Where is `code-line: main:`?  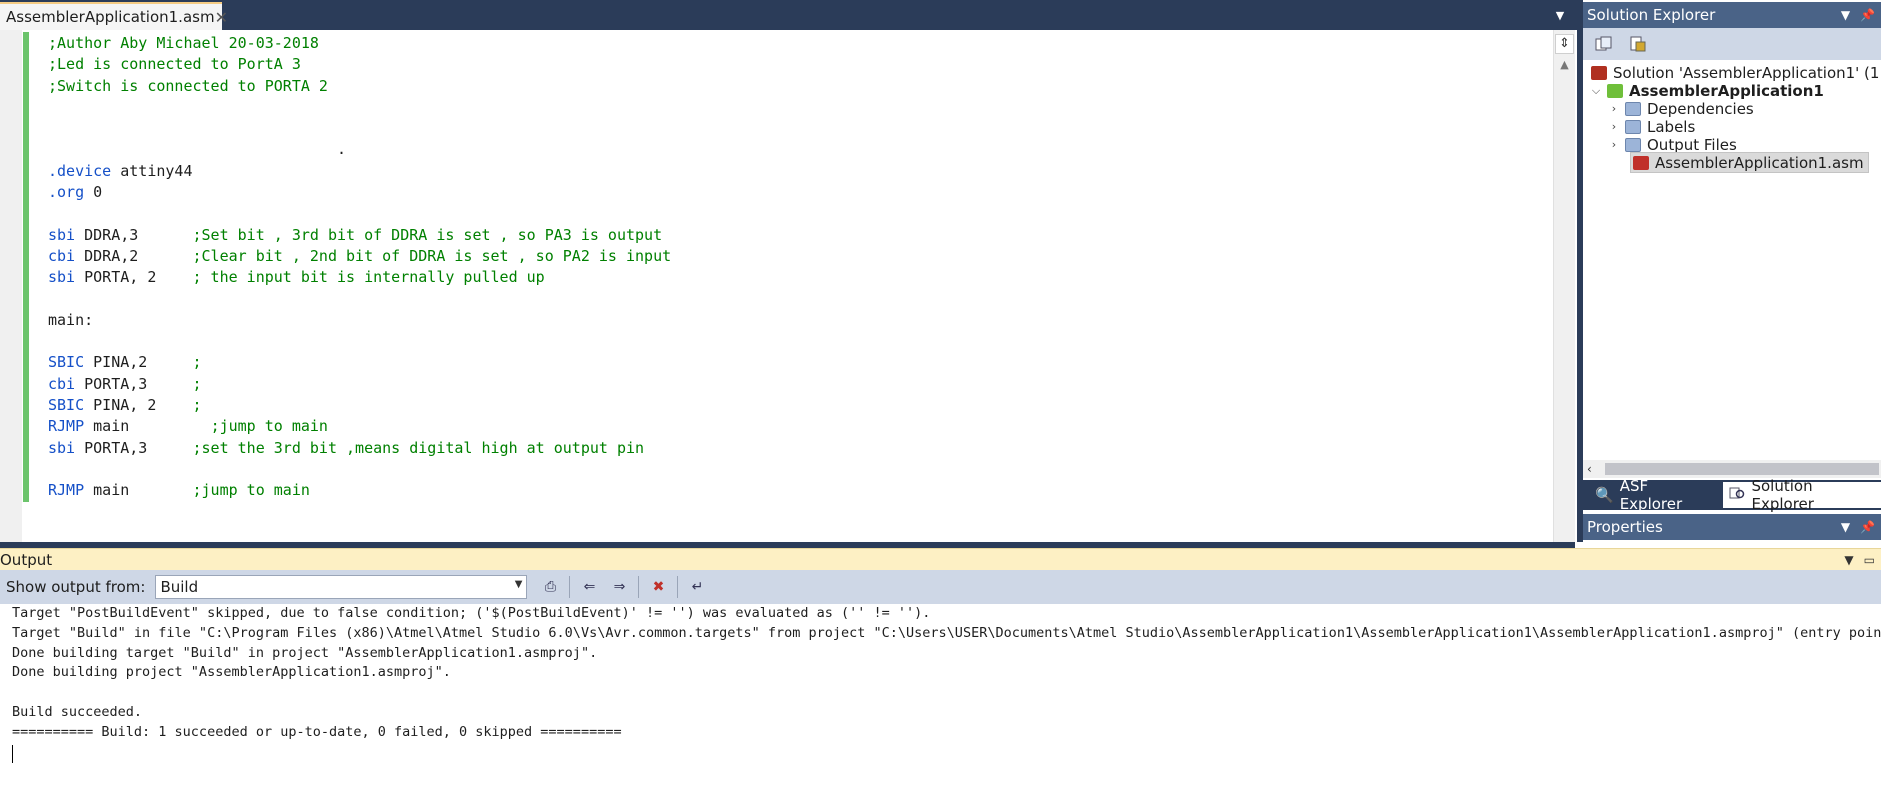
code-line: main: is located at coordinates (798, 320).